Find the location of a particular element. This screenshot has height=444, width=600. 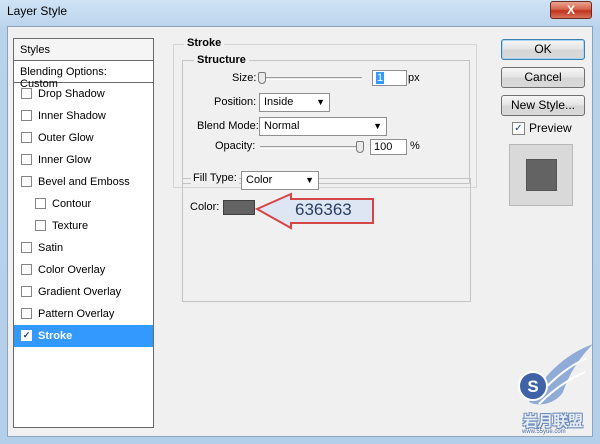

opacity-slider-thumb is located at coordinates (360, 147).